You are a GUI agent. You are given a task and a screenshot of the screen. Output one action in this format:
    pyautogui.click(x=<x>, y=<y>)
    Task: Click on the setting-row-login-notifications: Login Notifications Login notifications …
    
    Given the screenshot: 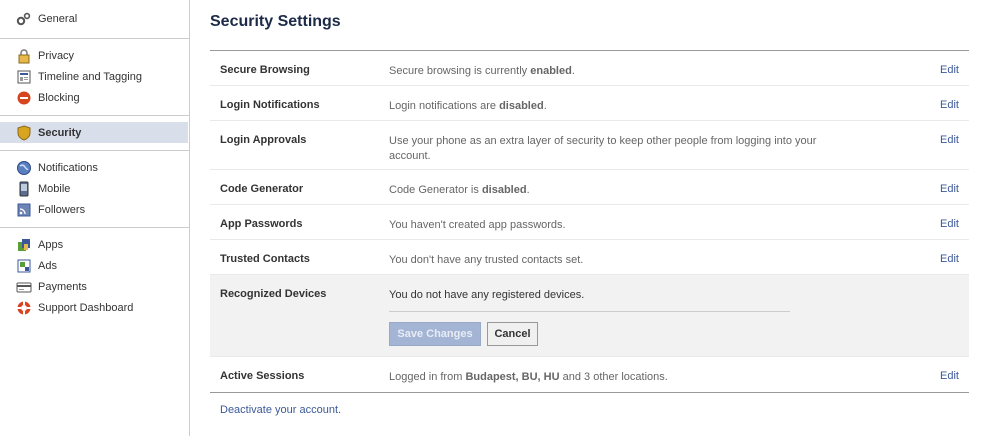 What is the action you would take?
    pyautogui.click(x=589, y=103)
    